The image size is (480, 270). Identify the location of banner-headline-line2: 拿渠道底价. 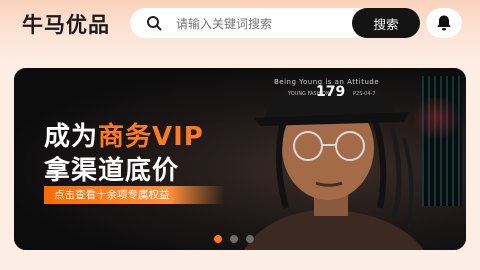
(112, 171).